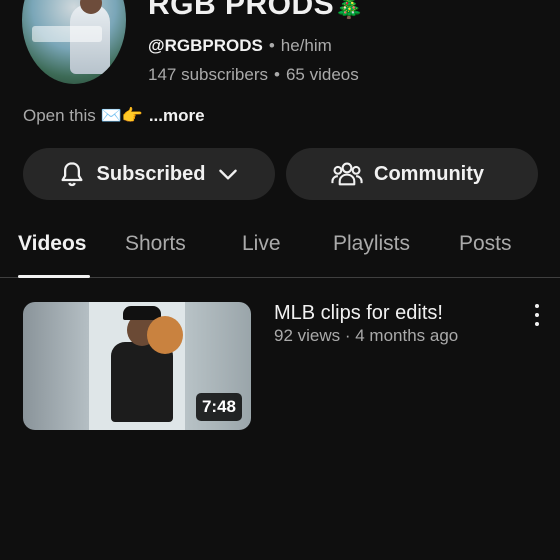  Describe the element at coordinates (366, 335) in the screenshot. I see `video-meta: 92 views · 4 months ago` at that location.